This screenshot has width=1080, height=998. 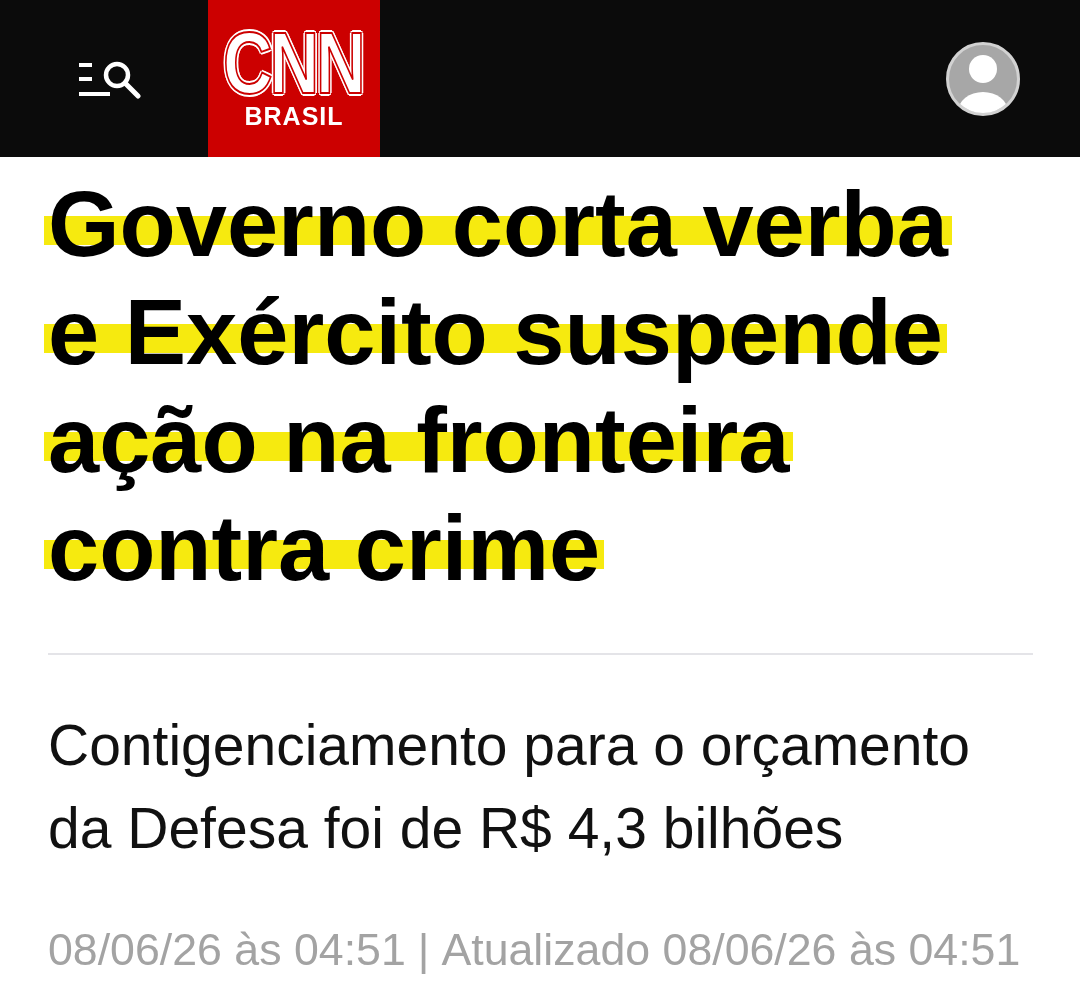 I want to click on subheadline: Contigenciamento para o orçamento da Defesa foi de R$ 4,3 bilhões, so click(x=510, y=787).